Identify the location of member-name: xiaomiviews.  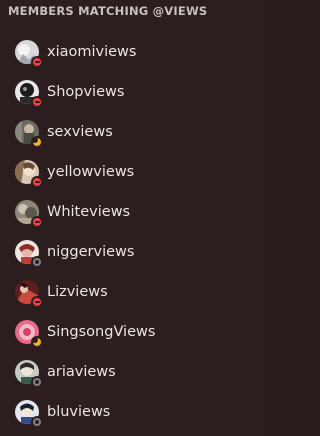
(92, 52).